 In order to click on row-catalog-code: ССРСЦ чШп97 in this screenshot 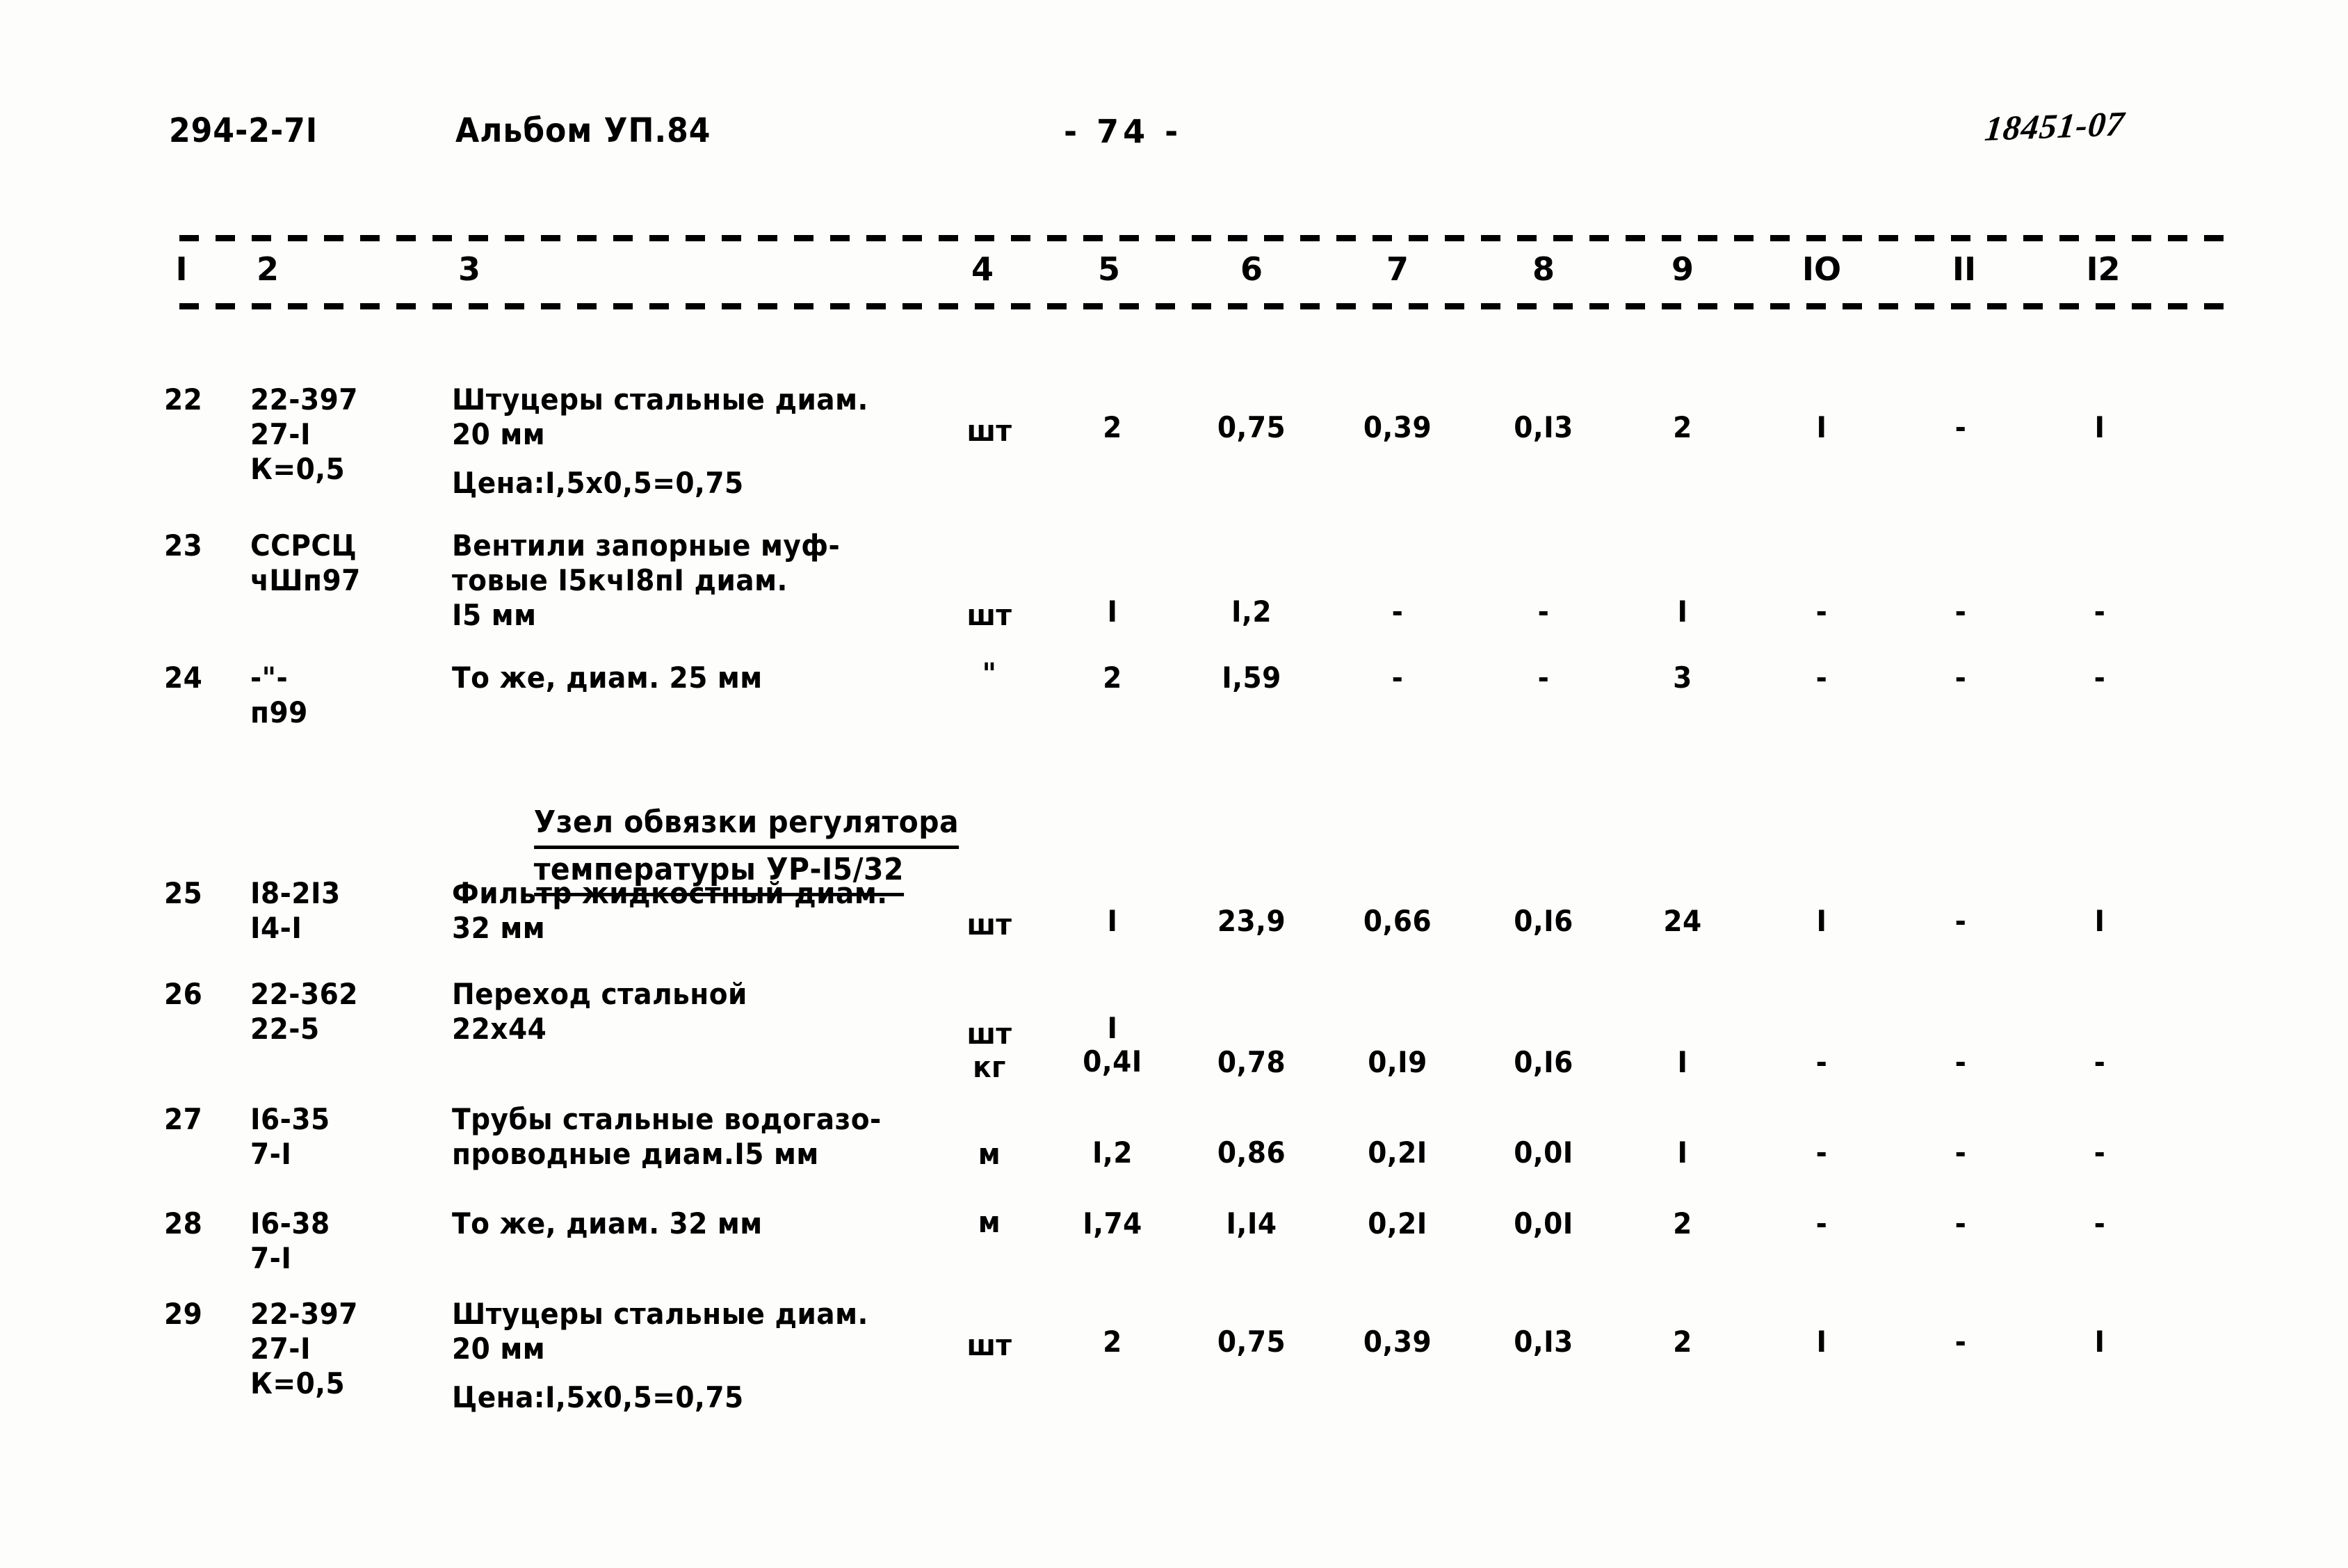, I will do `click(305, 562)`.